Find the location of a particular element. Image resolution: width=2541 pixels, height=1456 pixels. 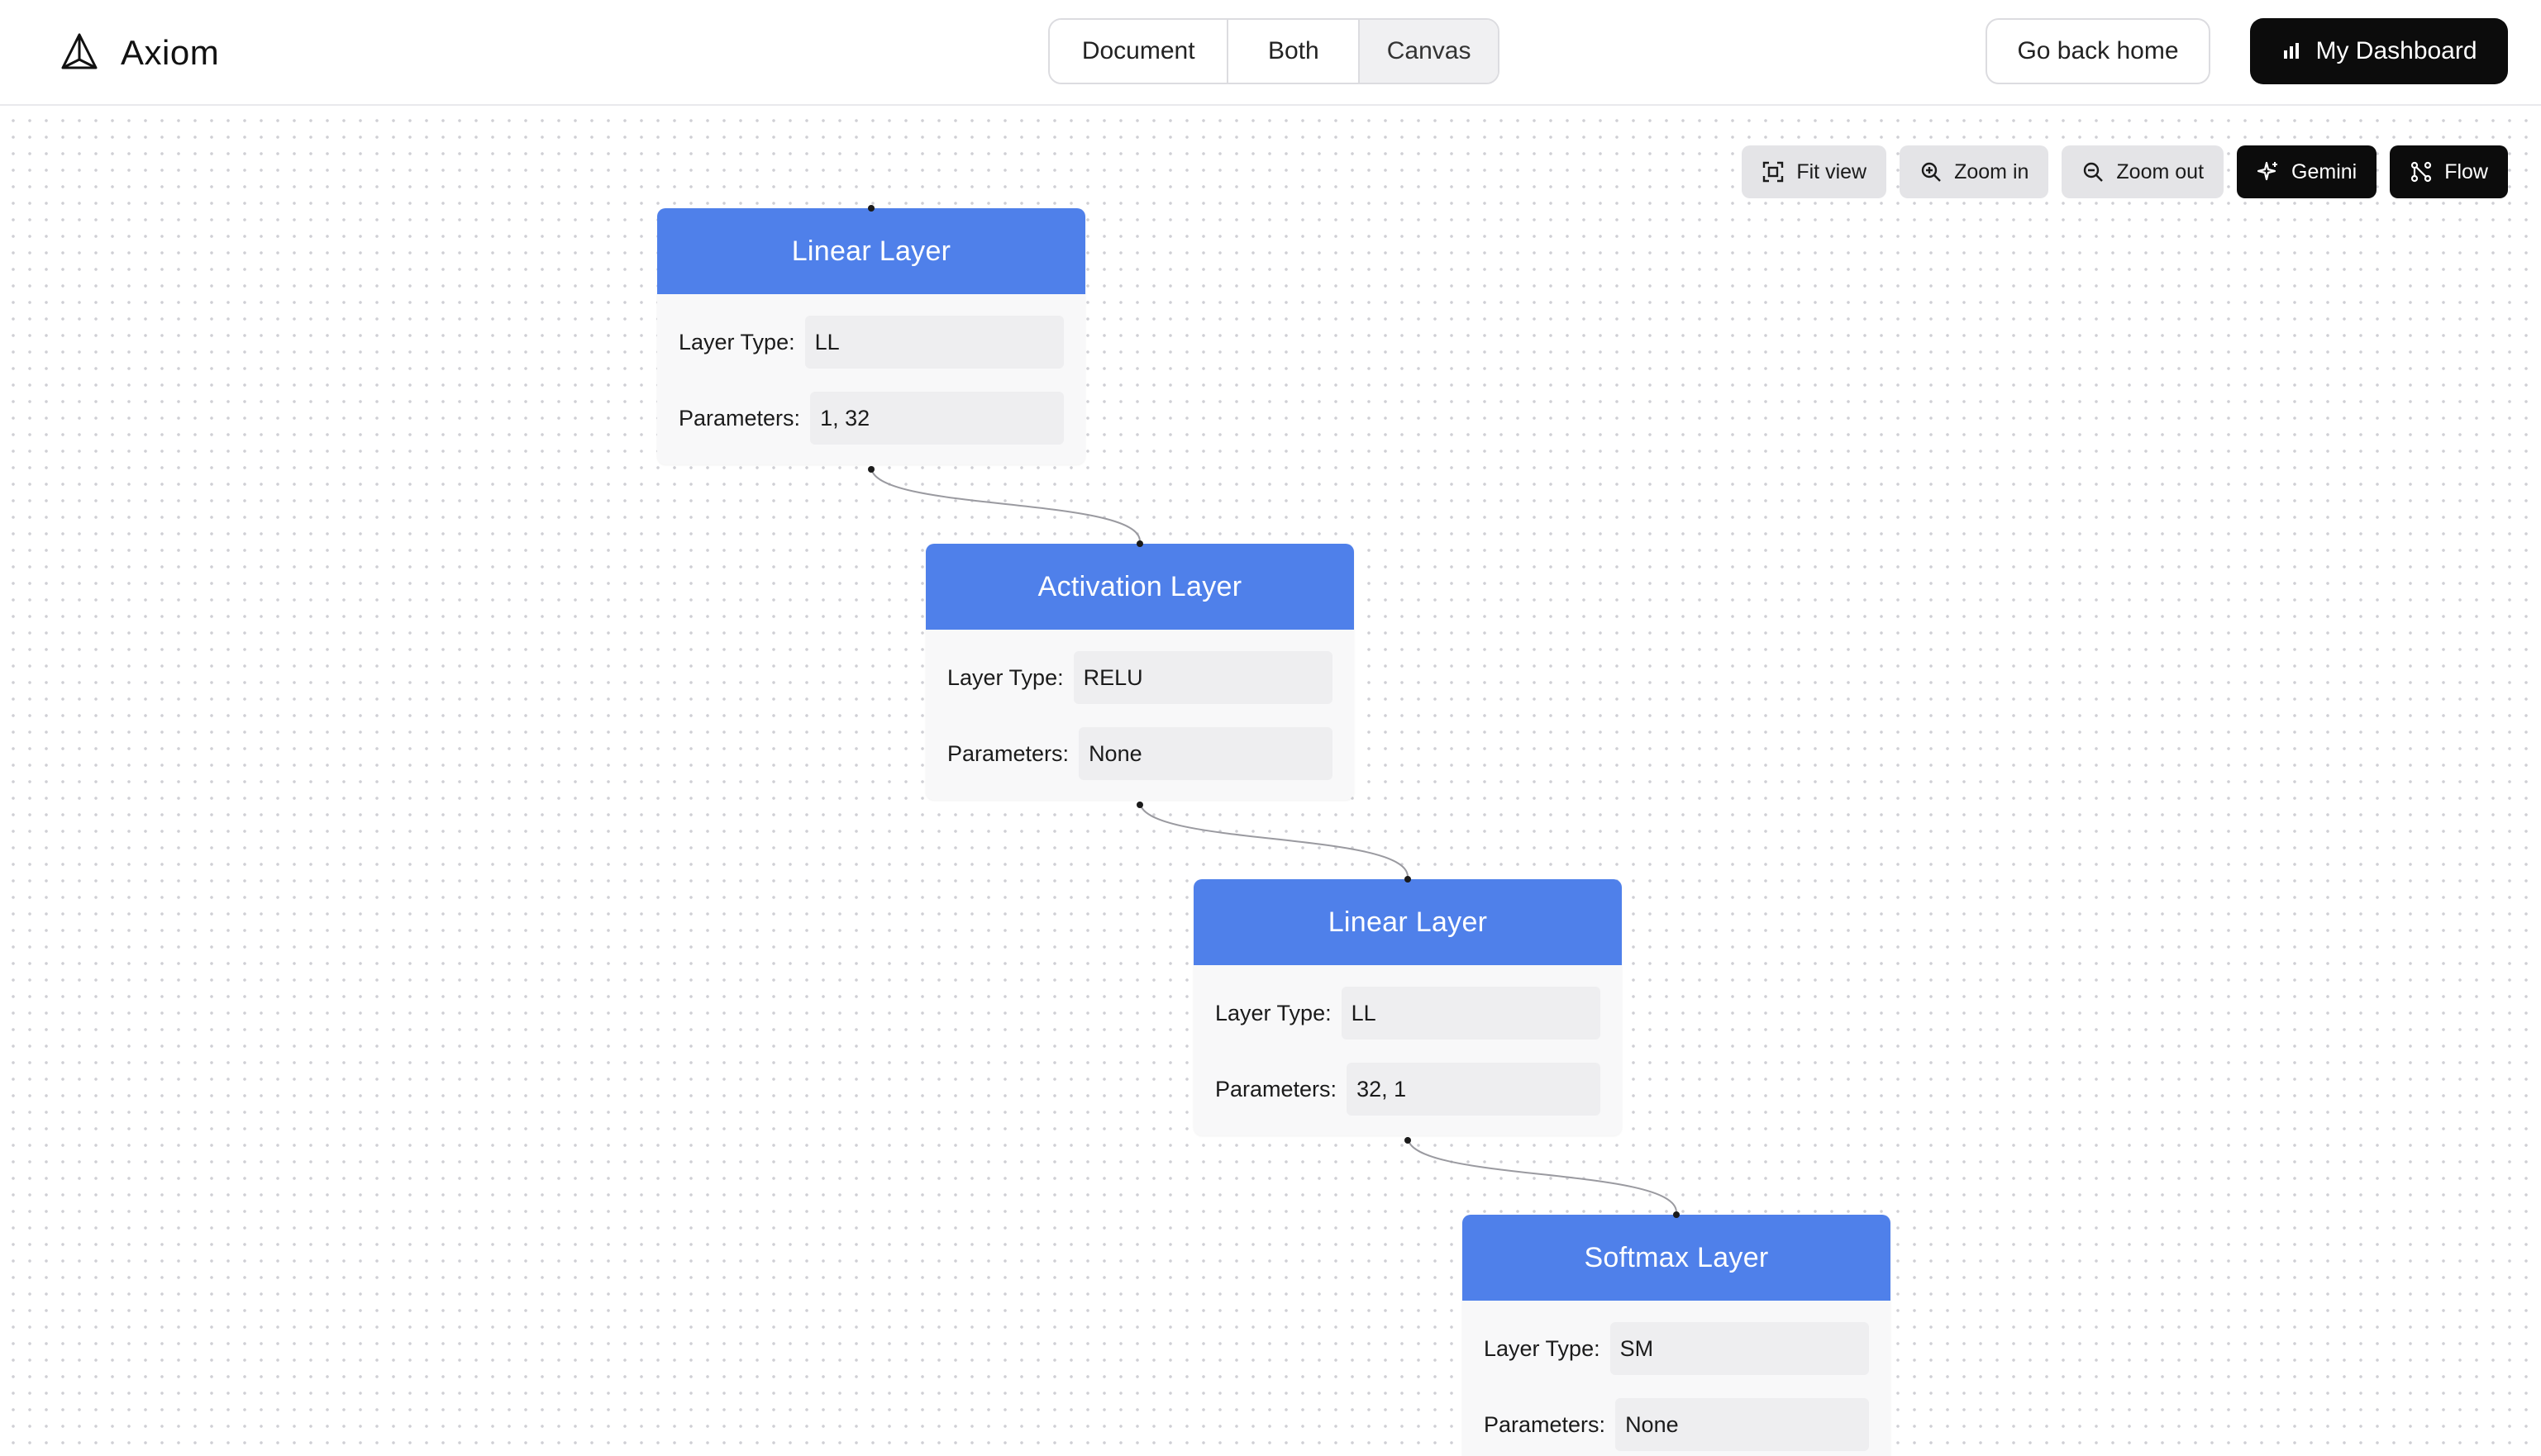

my-dashboard-label: My Dashboard is located at coordinates (2396, 50).